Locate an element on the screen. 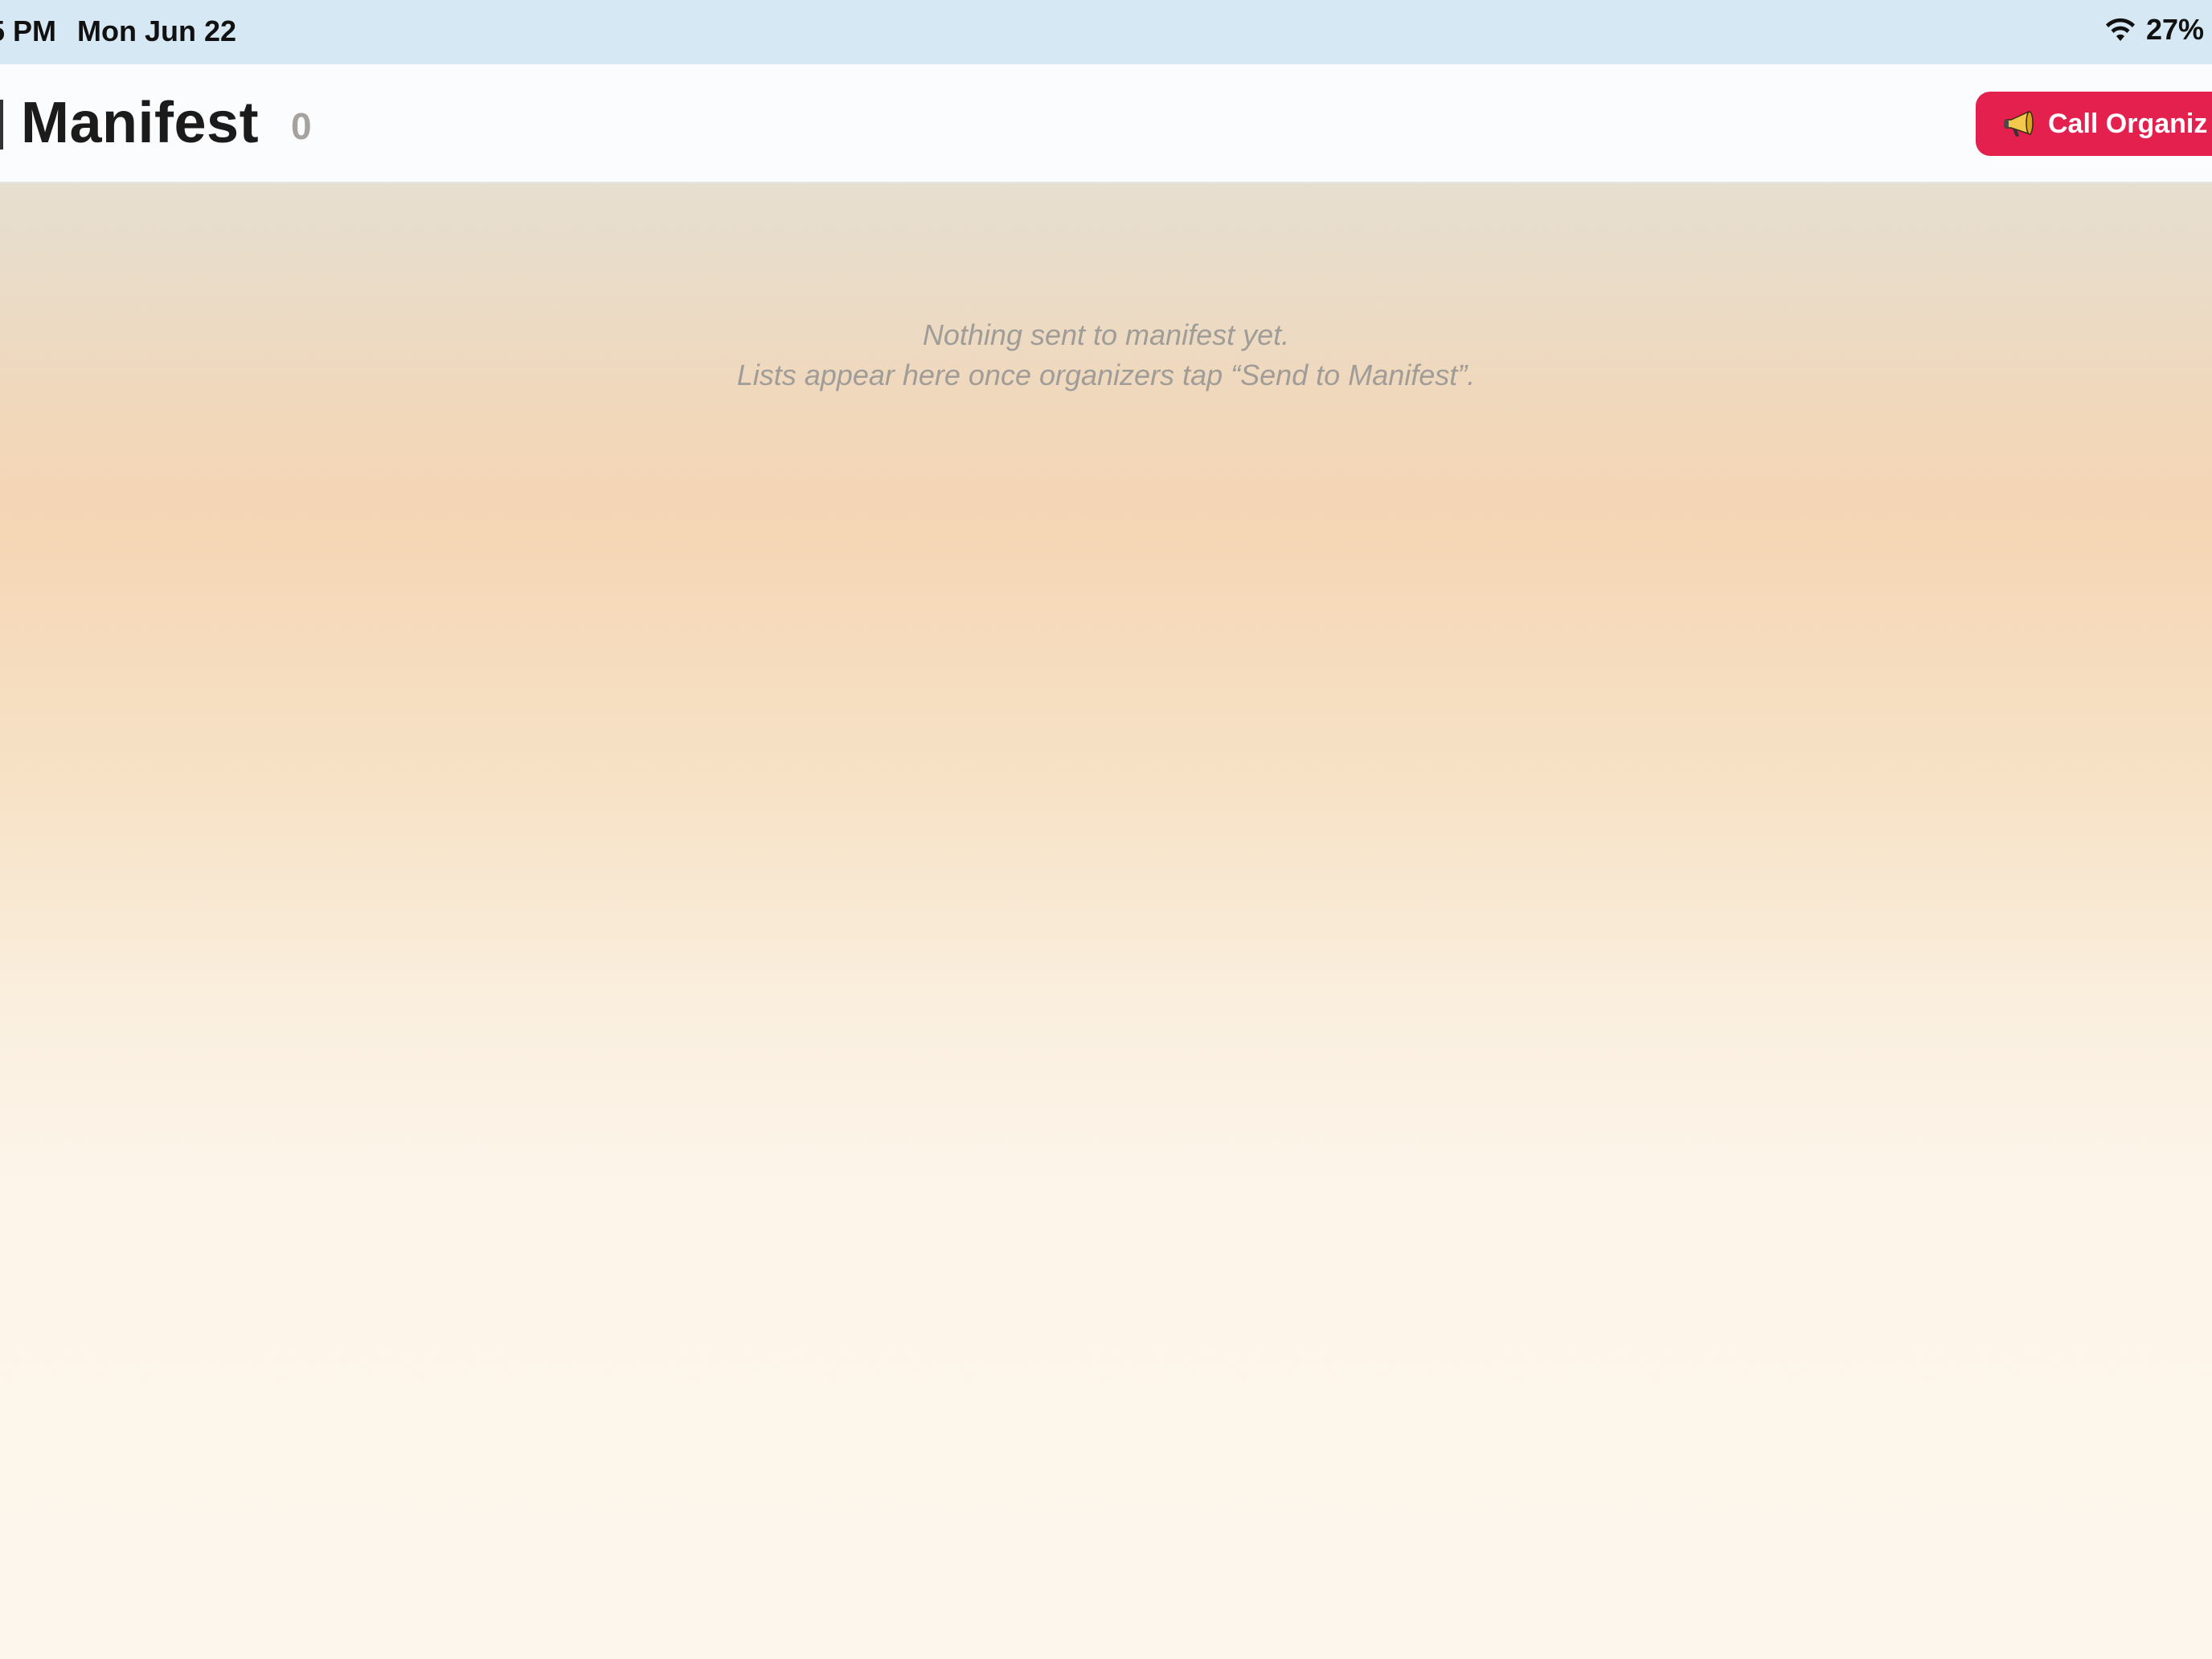  back-edge is located at coordinates (1, 125).